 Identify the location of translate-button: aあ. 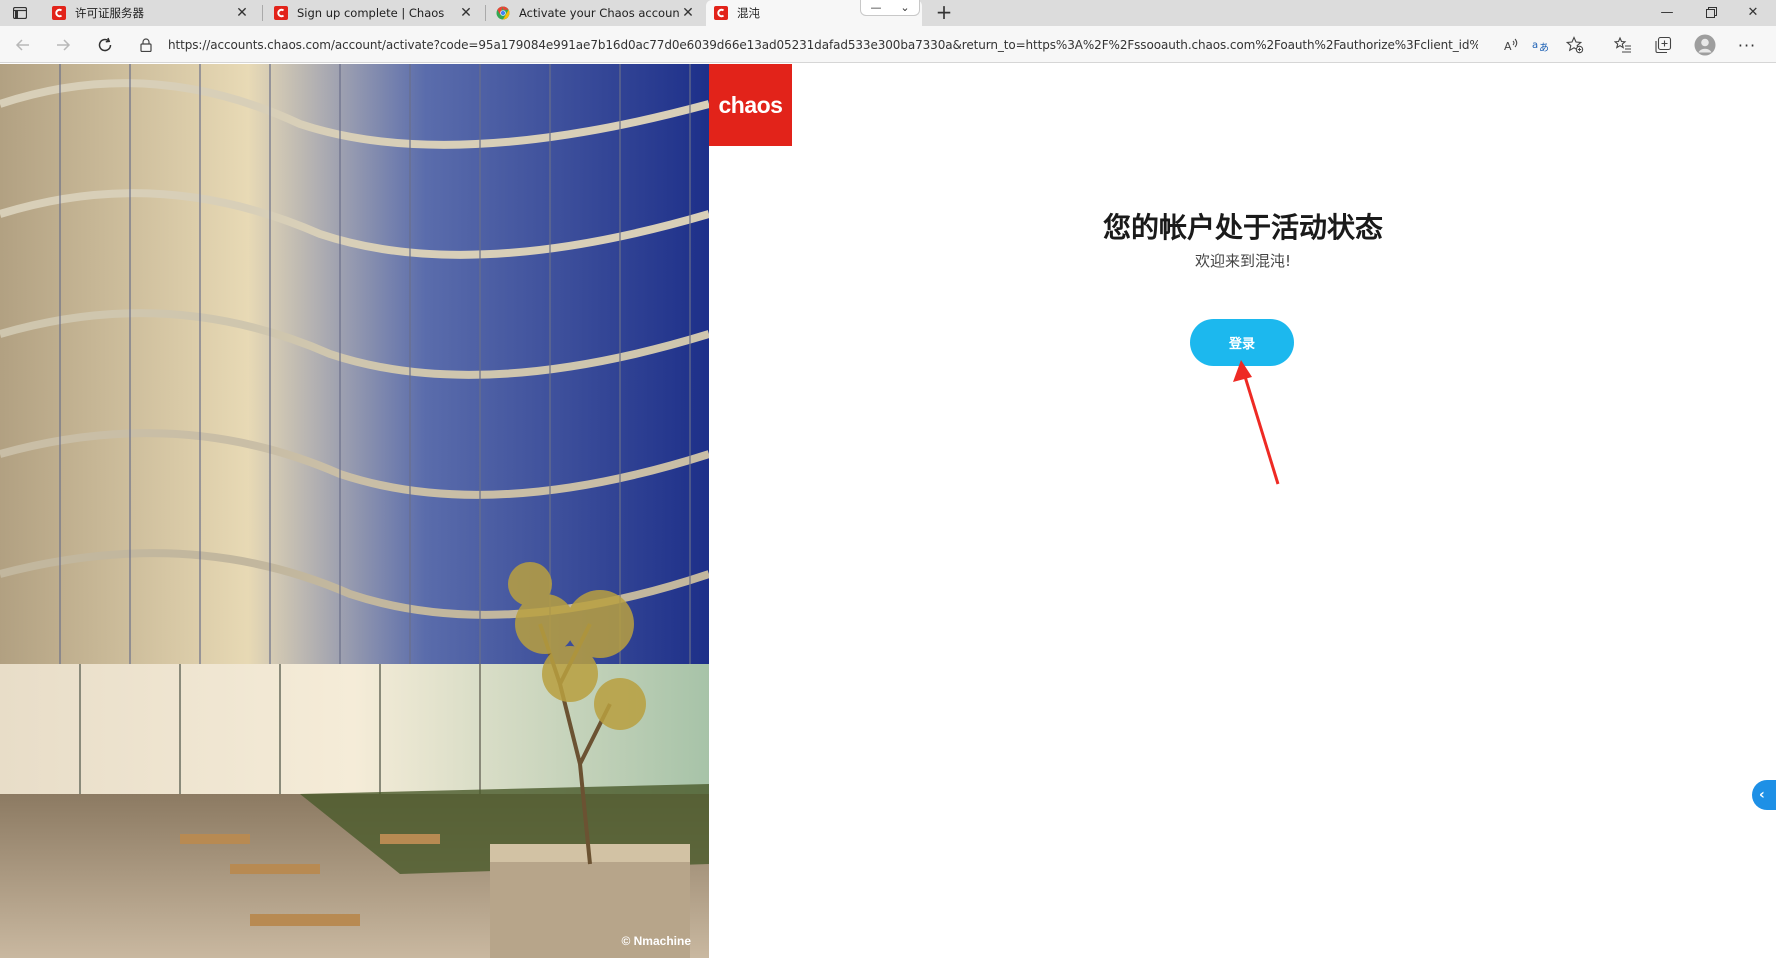
(1541, 45).